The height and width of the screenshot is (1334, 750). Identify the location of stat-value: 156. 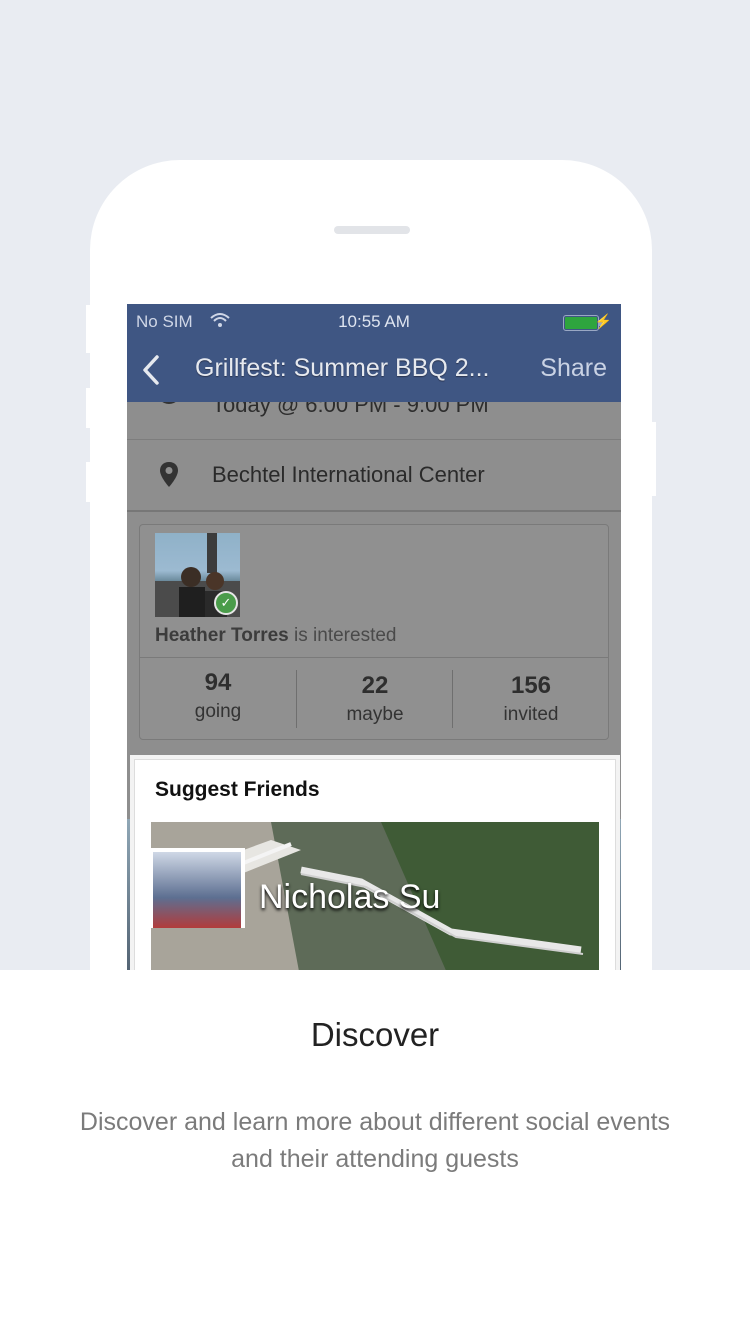
(531, 685).